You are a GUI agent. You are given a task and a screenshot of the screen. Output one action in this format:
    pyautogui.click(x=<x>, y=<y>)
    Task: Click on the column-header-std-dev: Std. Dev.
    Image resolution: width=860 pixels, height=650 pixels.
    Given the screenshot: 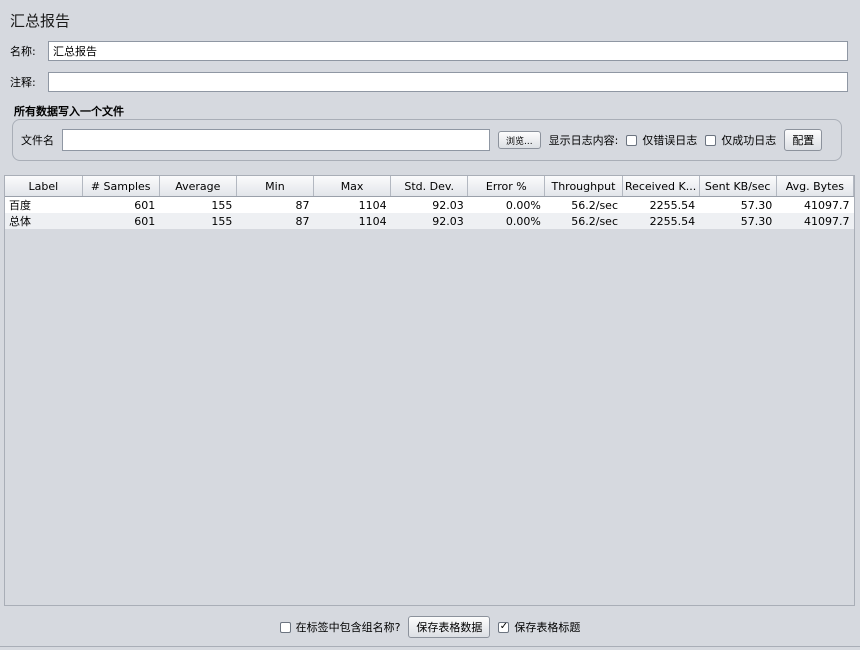 What is the action you would take?
    pyautogui.click(x=429, y=186)
    